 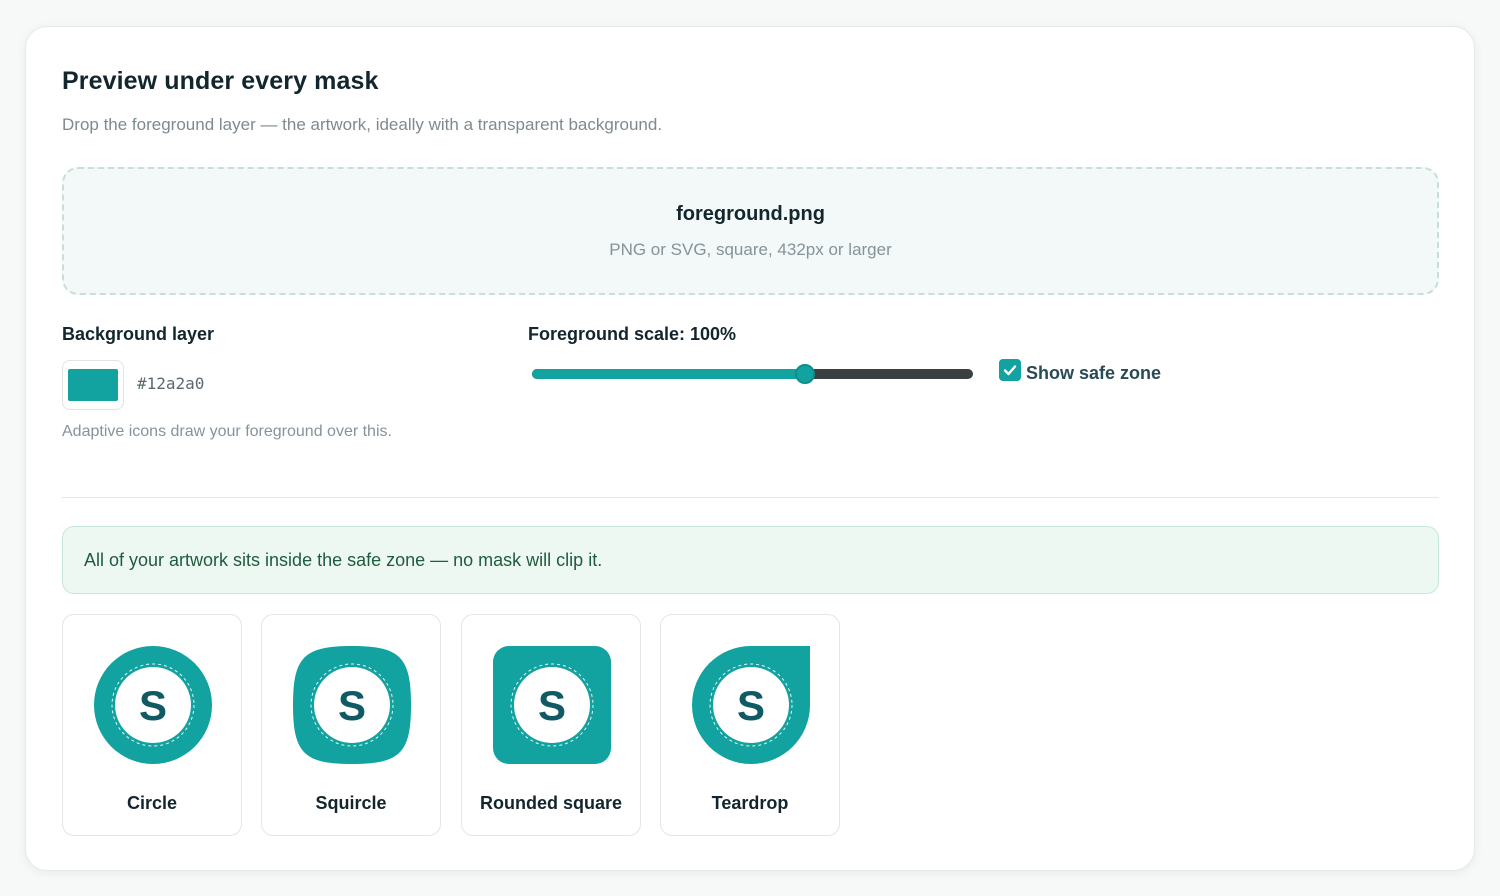 I want to click on background-layer-label: Background layer, so click(x=138, y=334).